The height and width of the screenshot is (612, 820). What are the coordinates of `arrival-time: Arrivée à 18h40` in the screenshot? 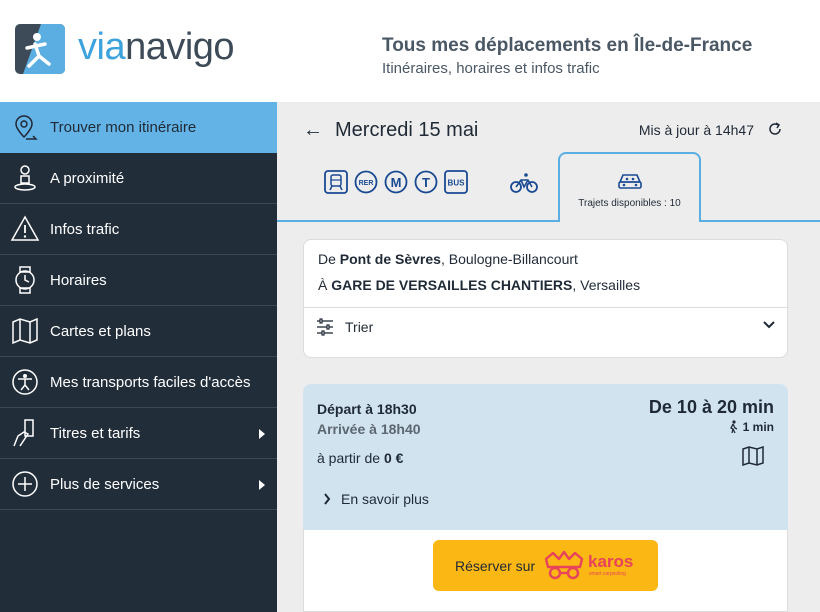 It's located at (369, 429).